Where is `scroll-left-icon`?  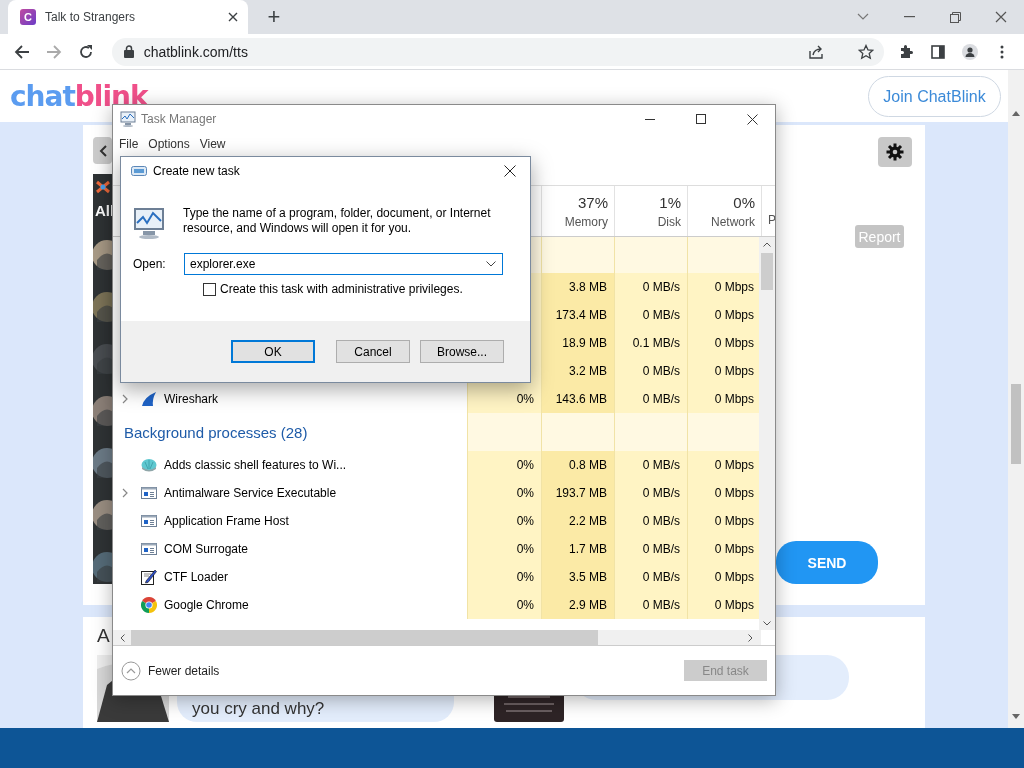 scroll-left-icon is located at coordinates (122, 637).